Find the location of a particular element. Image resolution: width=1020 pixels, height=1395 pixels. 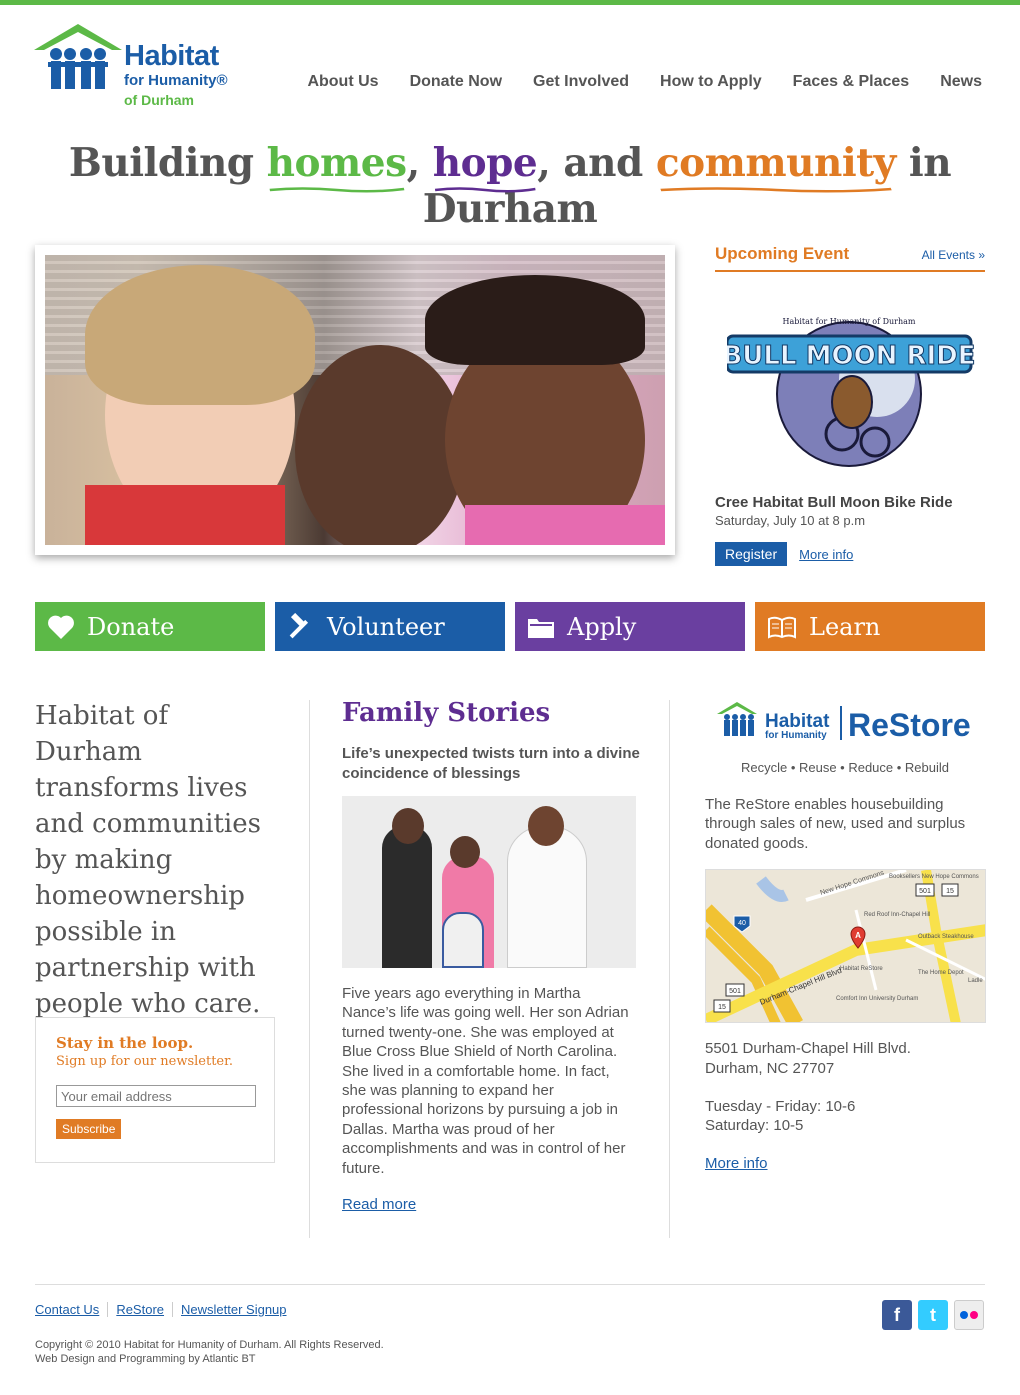

event-header: Upcoming Event All Events » is located at coordinates (850, 258).